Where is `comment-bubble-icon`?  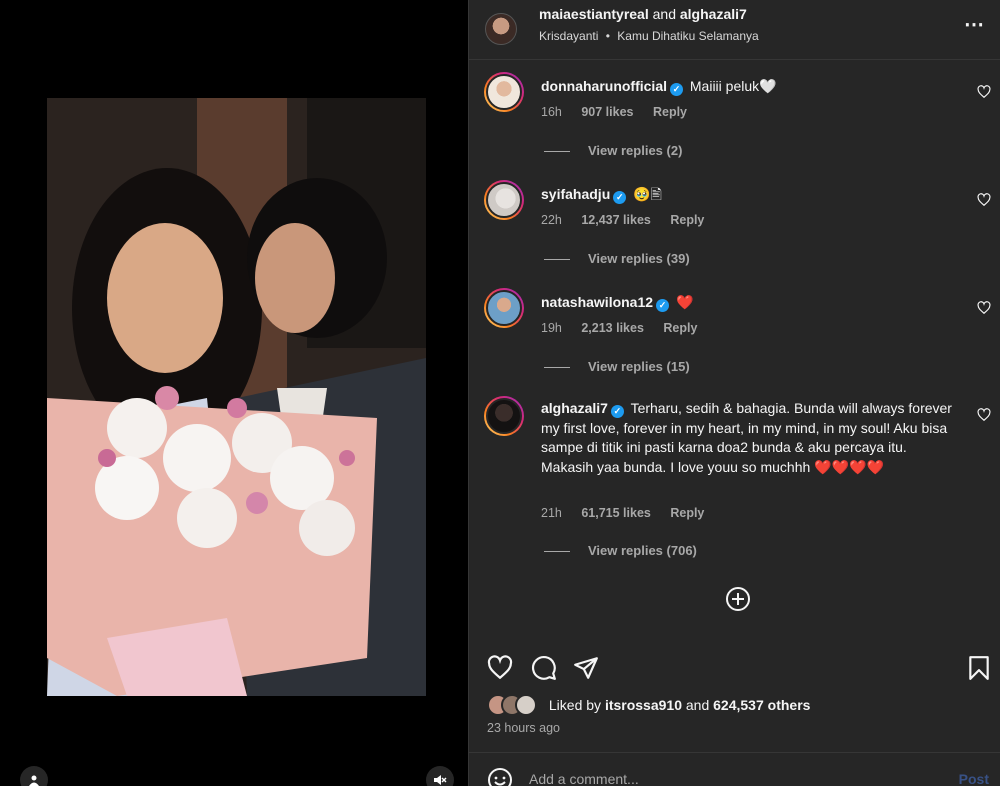
comment-bubble-icon is located at coordinates (544, 668).